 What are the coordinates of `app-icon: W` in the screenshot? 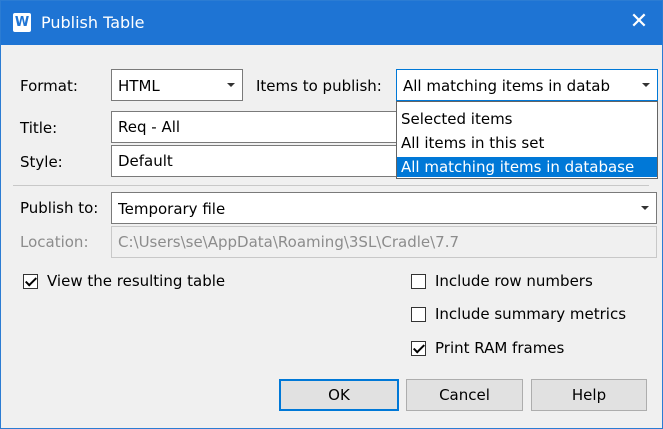 It's located at (22, 22).